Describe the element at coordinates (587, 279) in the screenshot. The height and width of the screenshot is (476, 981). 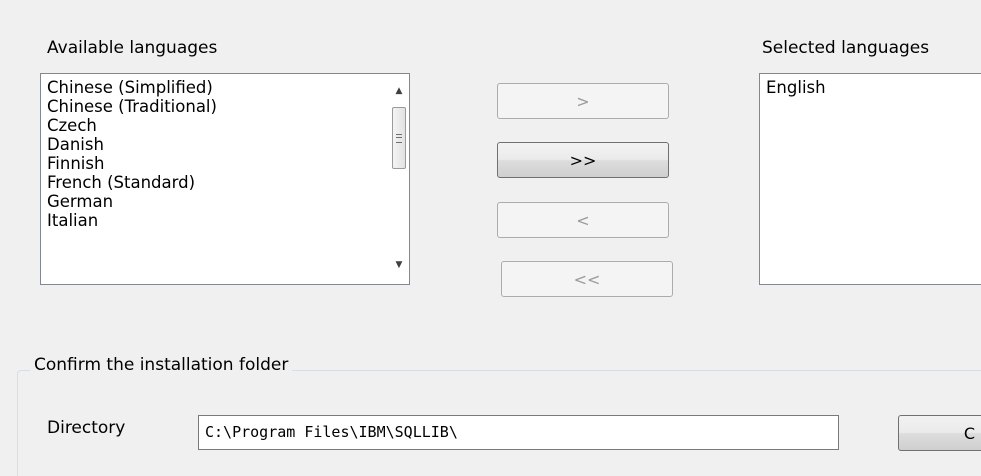
I see `remove-all-button: <<` at that location.